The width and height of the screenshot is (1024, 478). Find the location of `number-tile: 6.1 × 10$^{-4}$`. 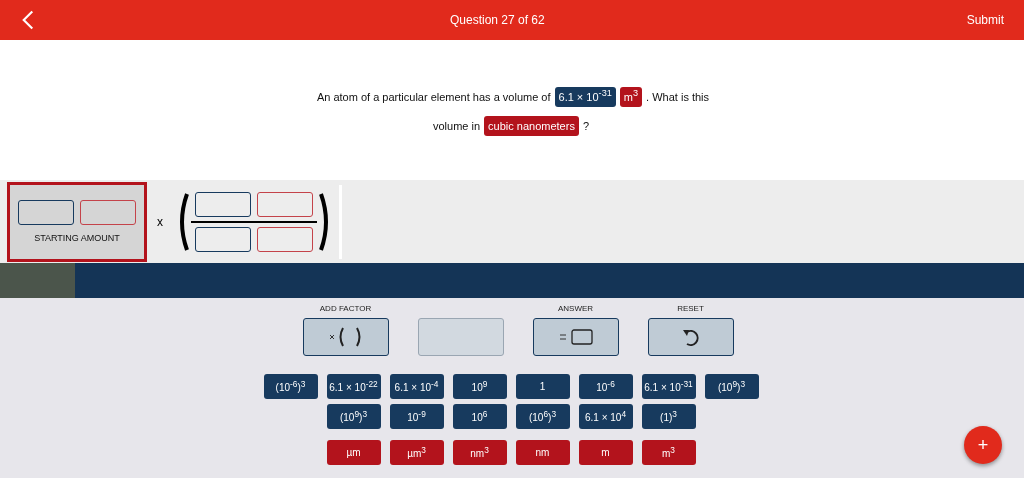

number-tile: 6.1 × 10$^{-4}$ is located at coordinates (416, 386).